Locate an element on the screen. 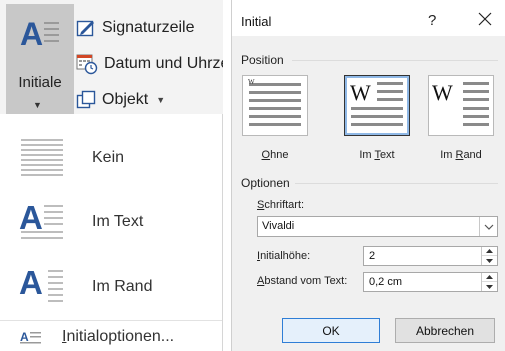 Image resolution: width=505 pixels, height=351 pixels. mnemonic-letter: O is located at coordinates (266, 155).